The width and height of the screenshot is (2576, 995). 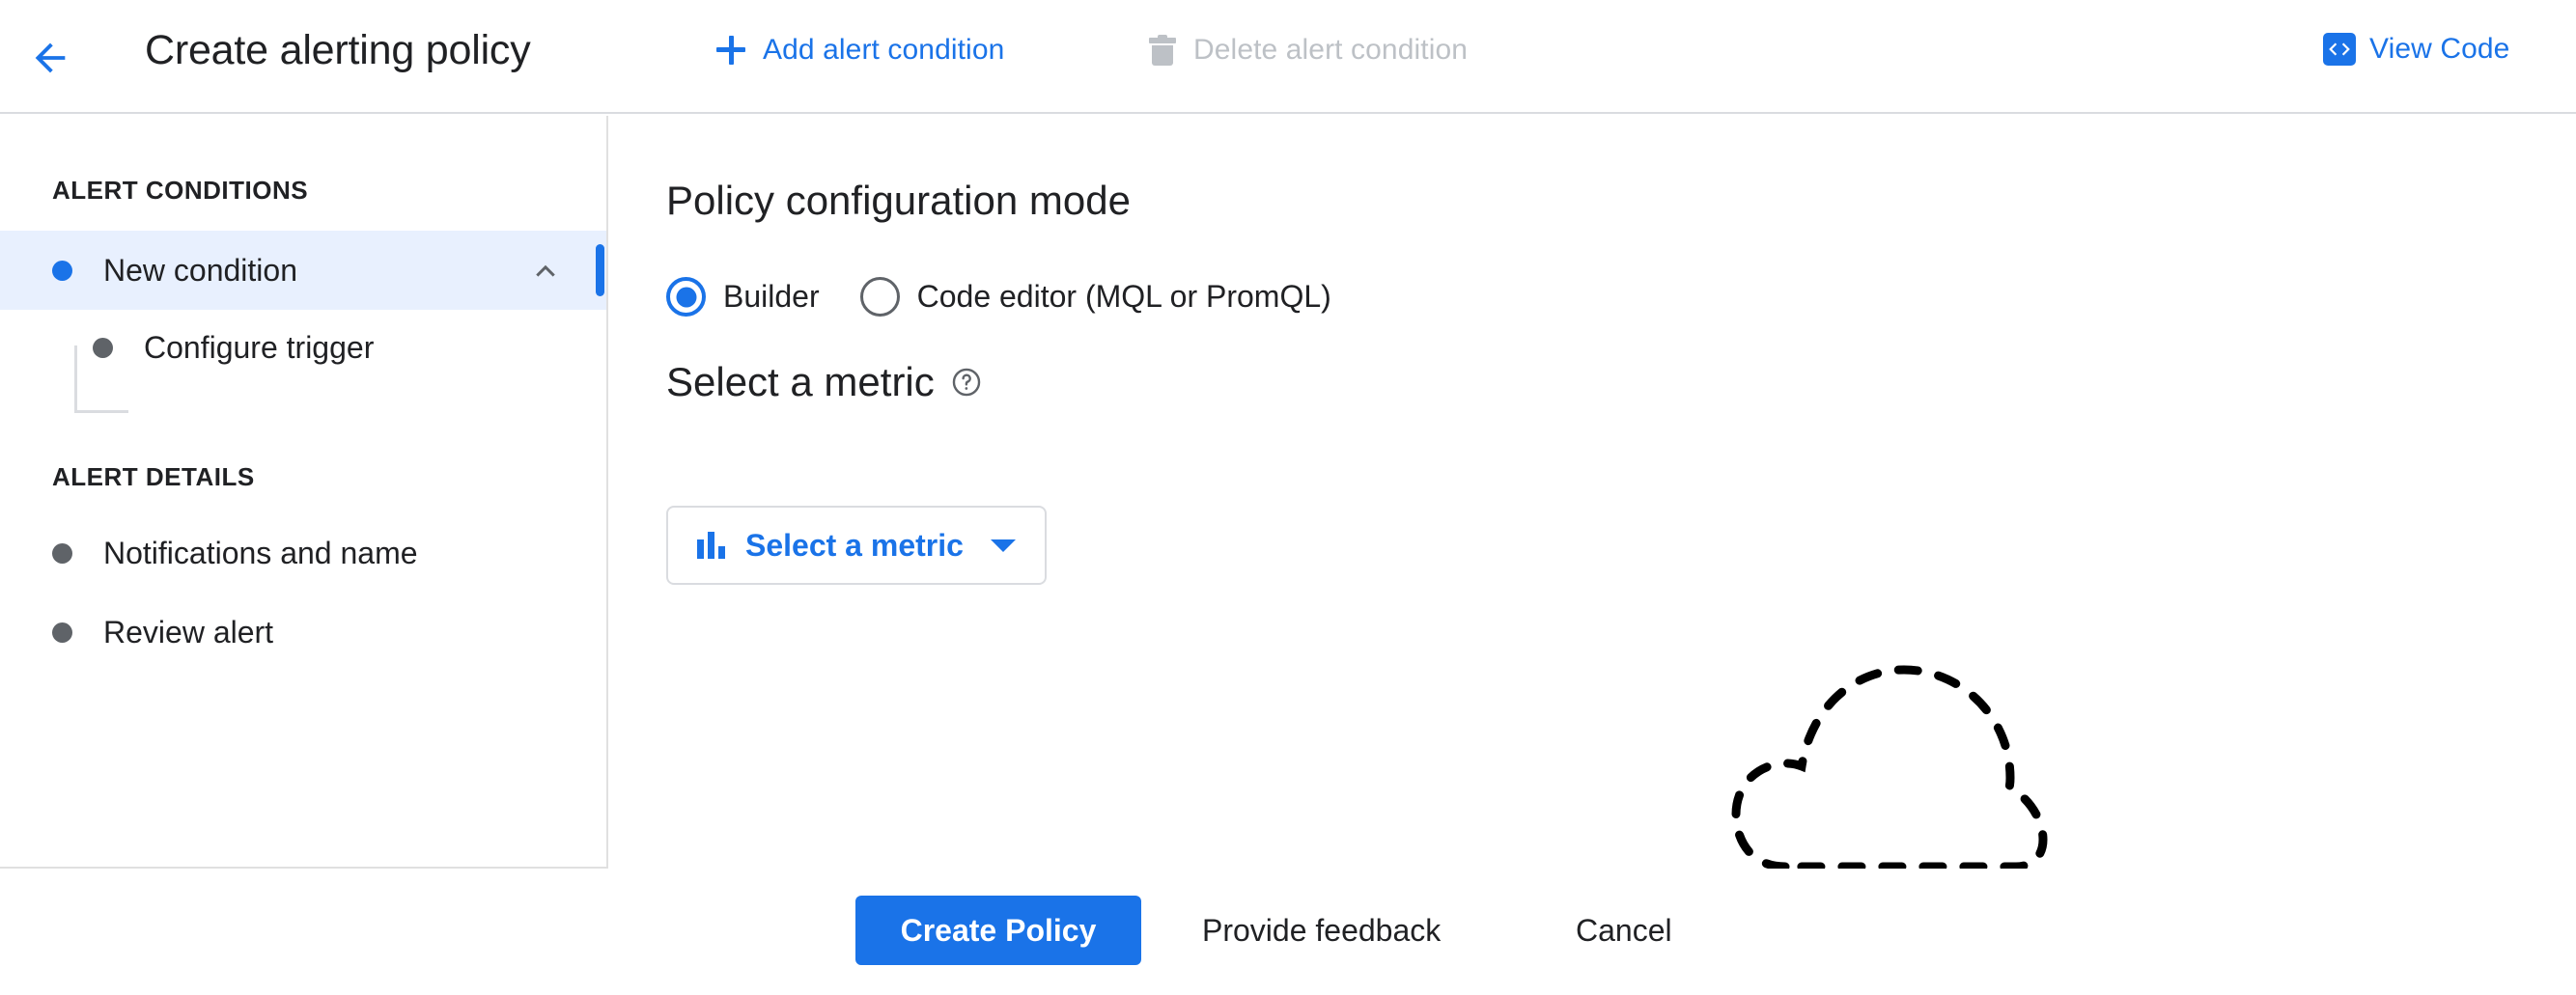 What do you see at coordinates (899, 201) in the screenshot?
I see `policy-configuration-mode-heading: Policy configuration mode` at bounding box center [899, 201].